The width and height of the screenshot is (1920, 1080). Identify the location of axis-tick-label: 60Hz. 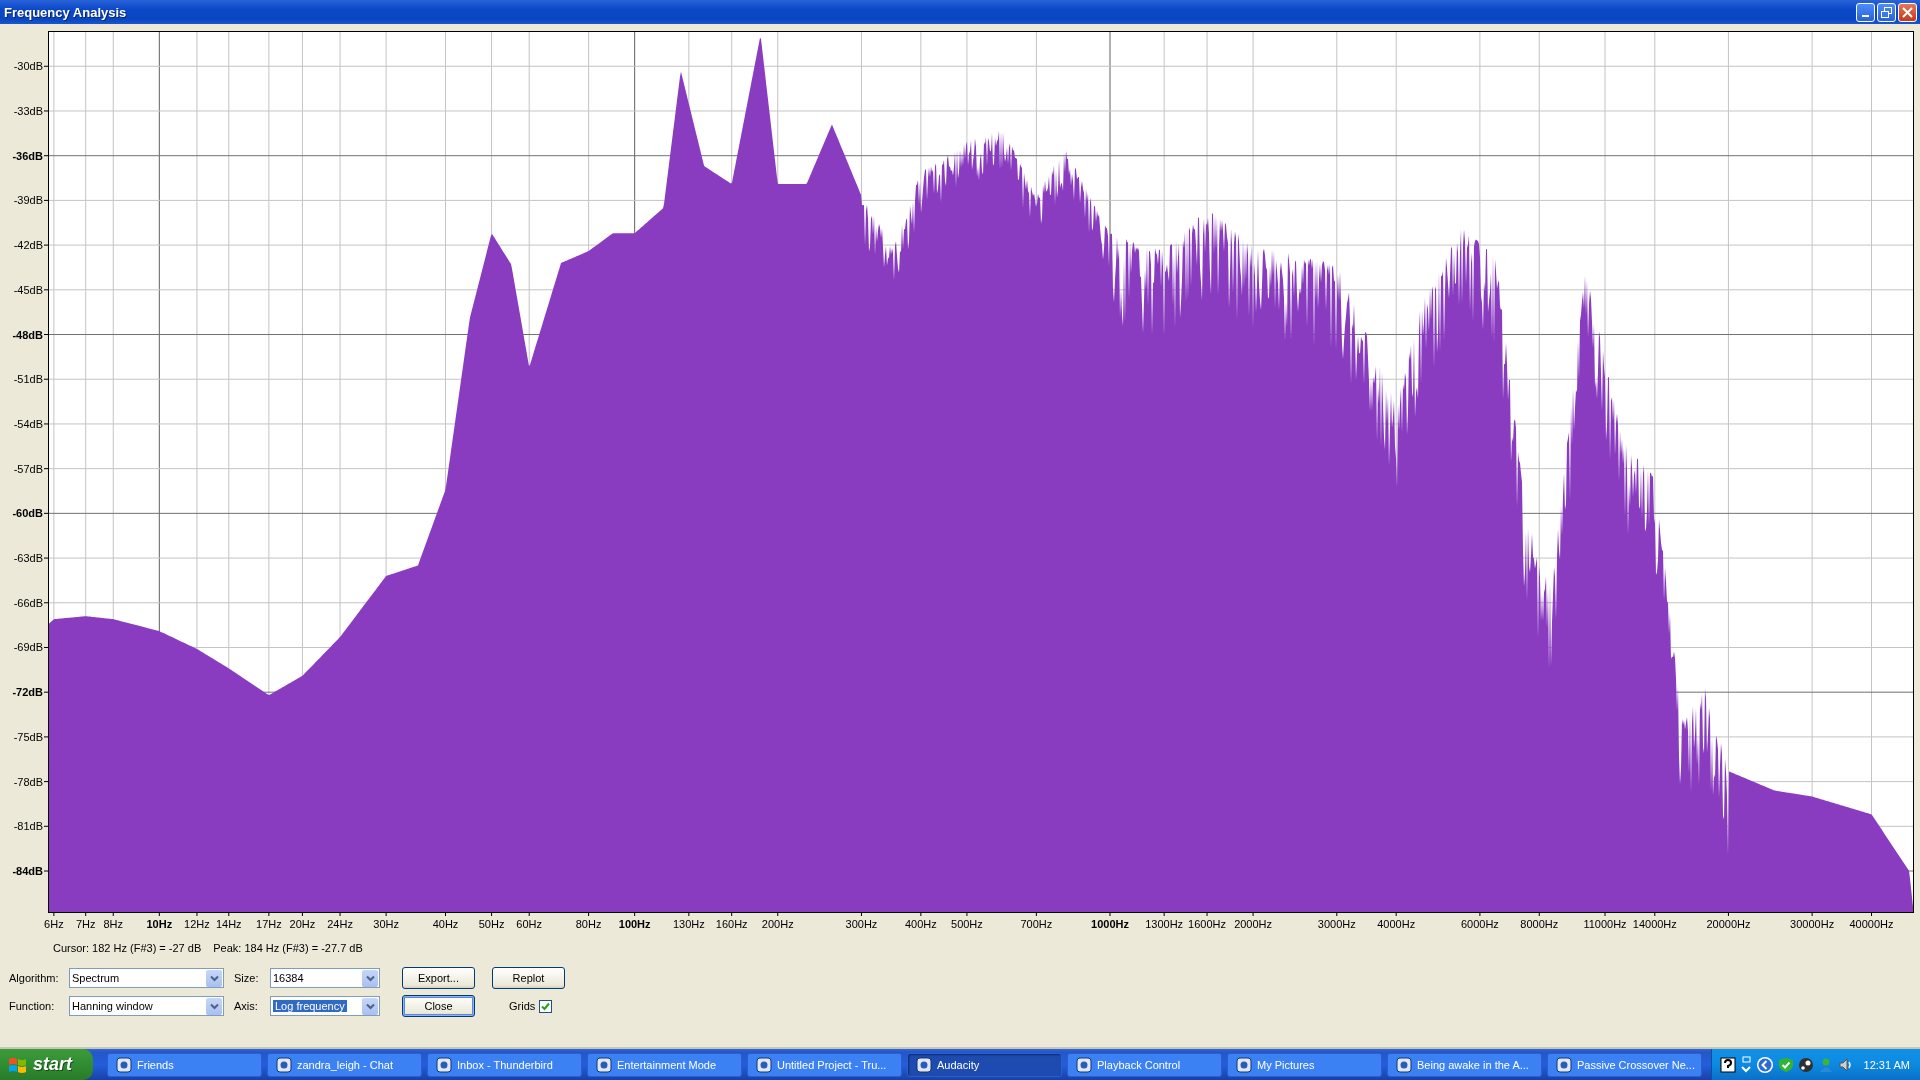
(529, 924).